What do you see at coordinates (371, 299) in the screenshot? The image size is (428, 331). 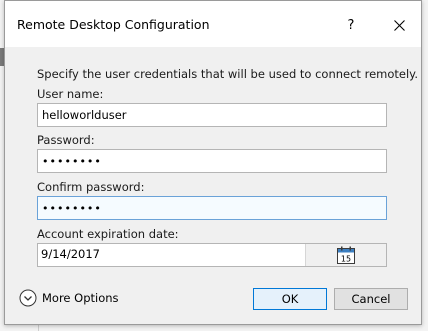 I see `cancel-button: Cancel` at bounding box center [371, 299].